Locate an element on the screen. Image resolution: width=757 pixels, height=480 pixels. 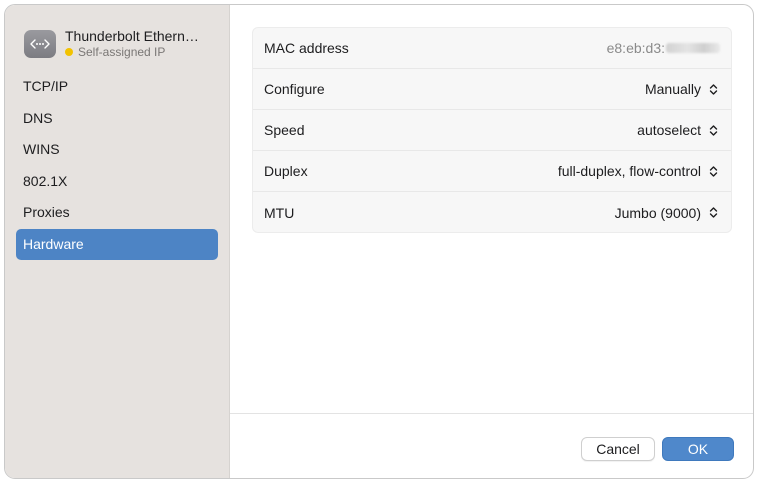
configure-label: Configure is located at coordinates (294, 89).